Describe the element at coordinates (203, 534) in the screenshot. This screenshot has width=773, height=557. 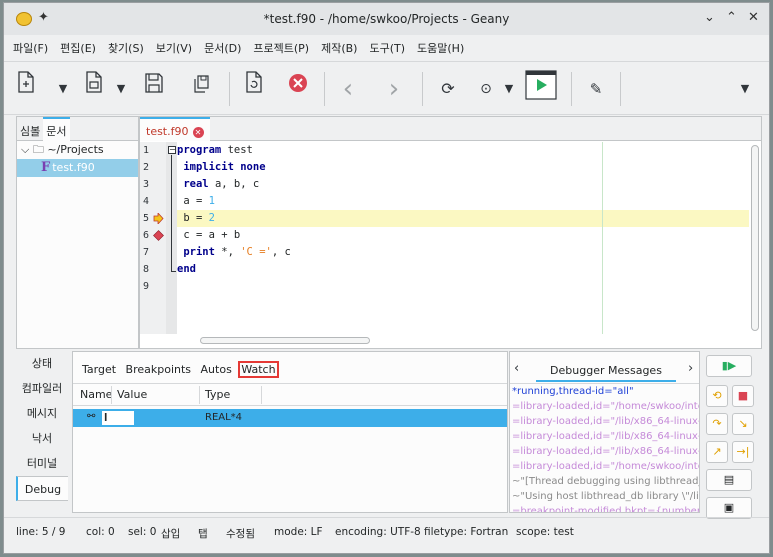
I see `status-tab: 탭` at that location.